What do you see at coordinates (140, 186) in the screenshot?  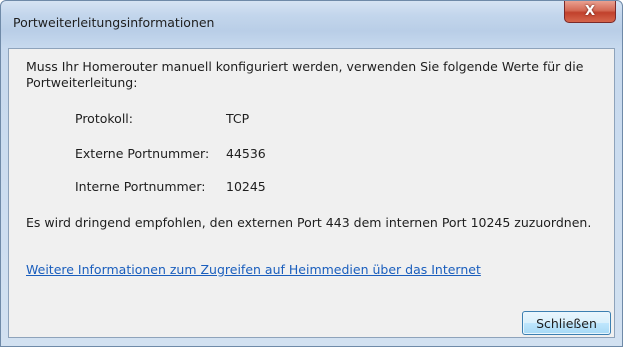 I see `internal-port-label: Interne Portnummer:` at bounding box center [140, 186].